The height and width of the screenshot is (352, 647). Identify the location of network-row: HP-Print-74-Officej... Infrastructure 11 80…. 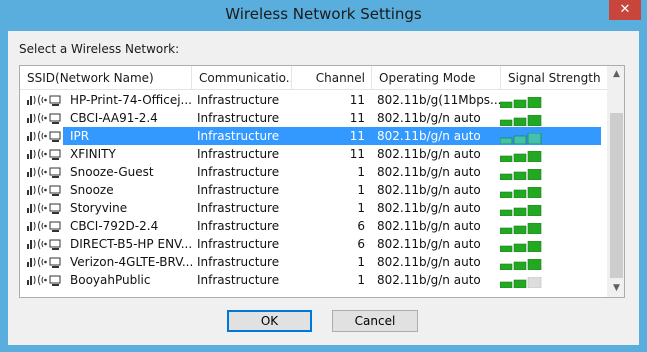
(314, 100).